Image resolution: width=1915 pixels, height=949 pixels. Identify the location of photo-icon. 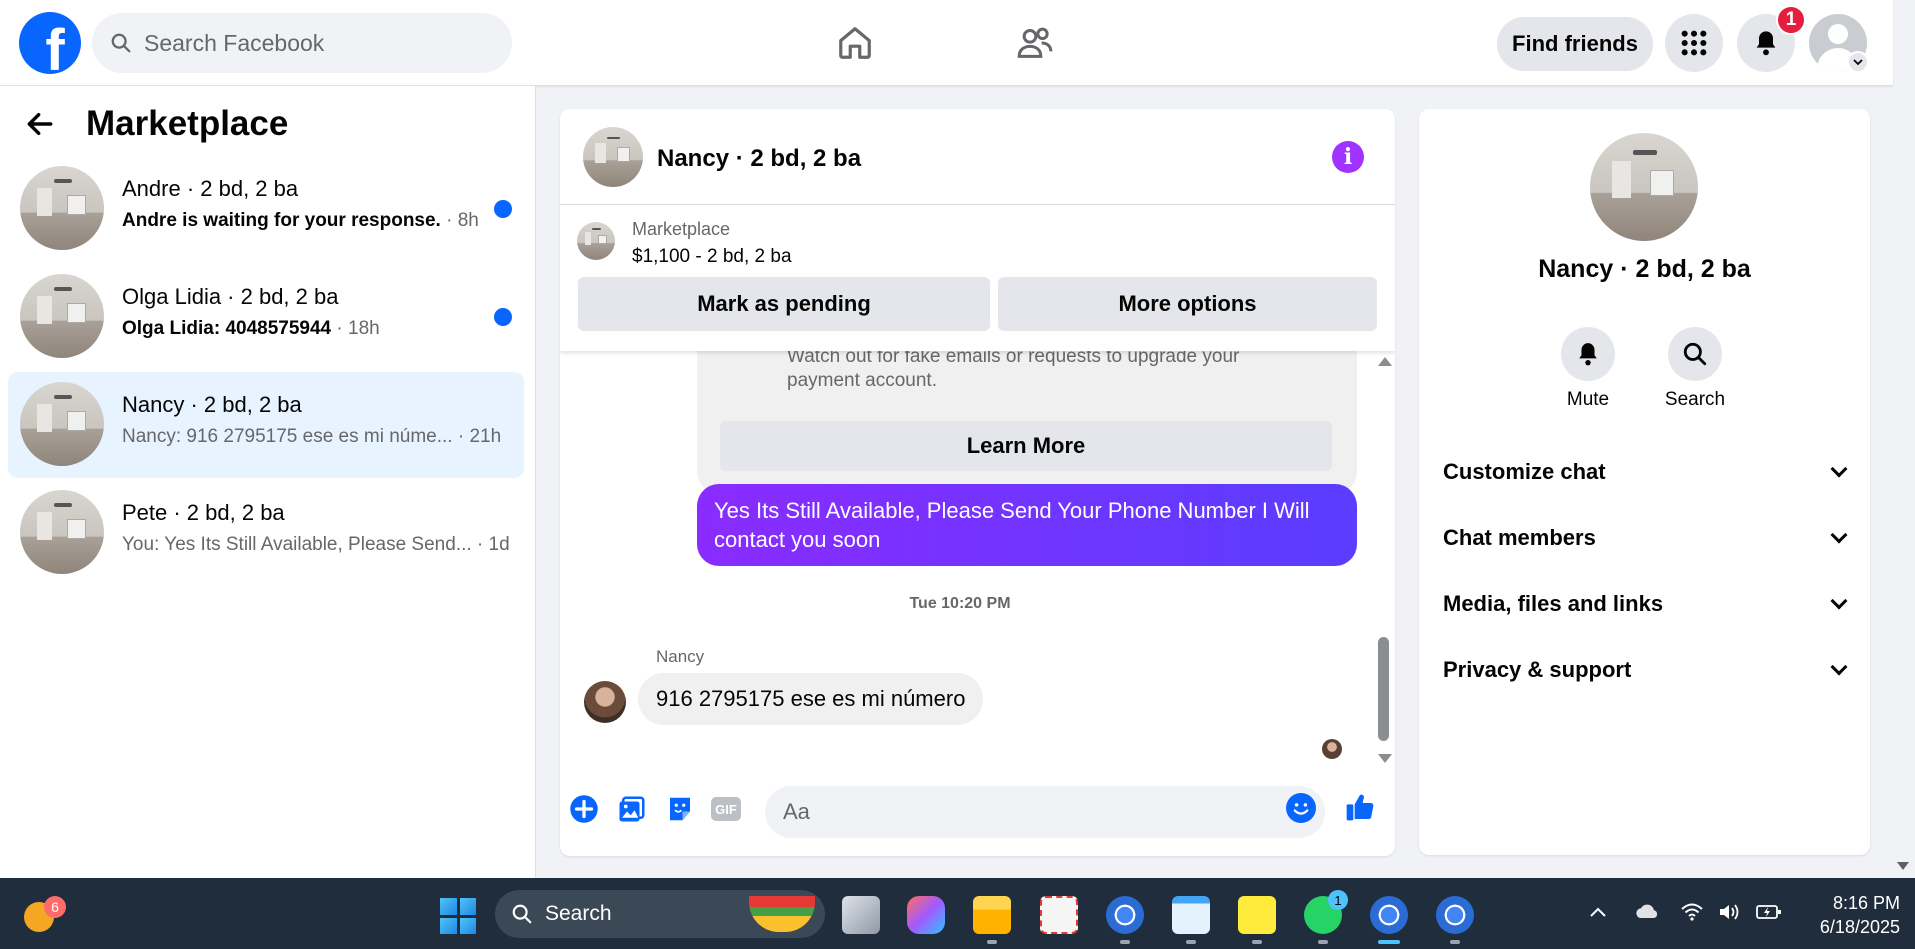
(632, 809).